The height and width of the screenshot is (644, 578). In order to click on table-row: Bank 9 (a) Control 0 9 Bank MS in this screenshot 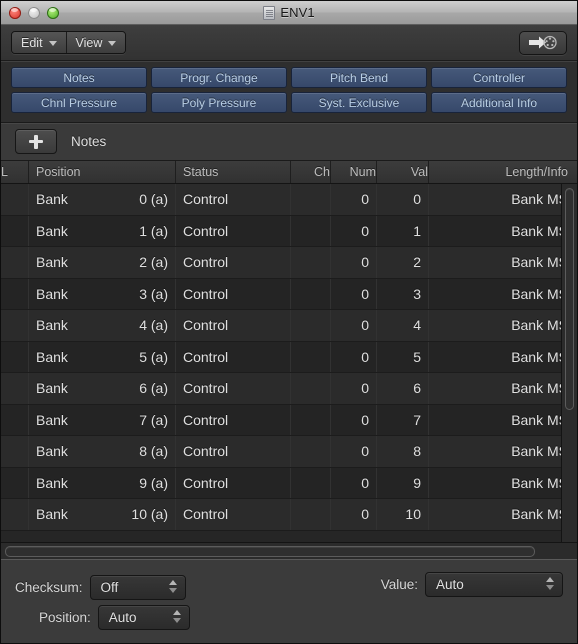, I will do `click(289, 483)`.